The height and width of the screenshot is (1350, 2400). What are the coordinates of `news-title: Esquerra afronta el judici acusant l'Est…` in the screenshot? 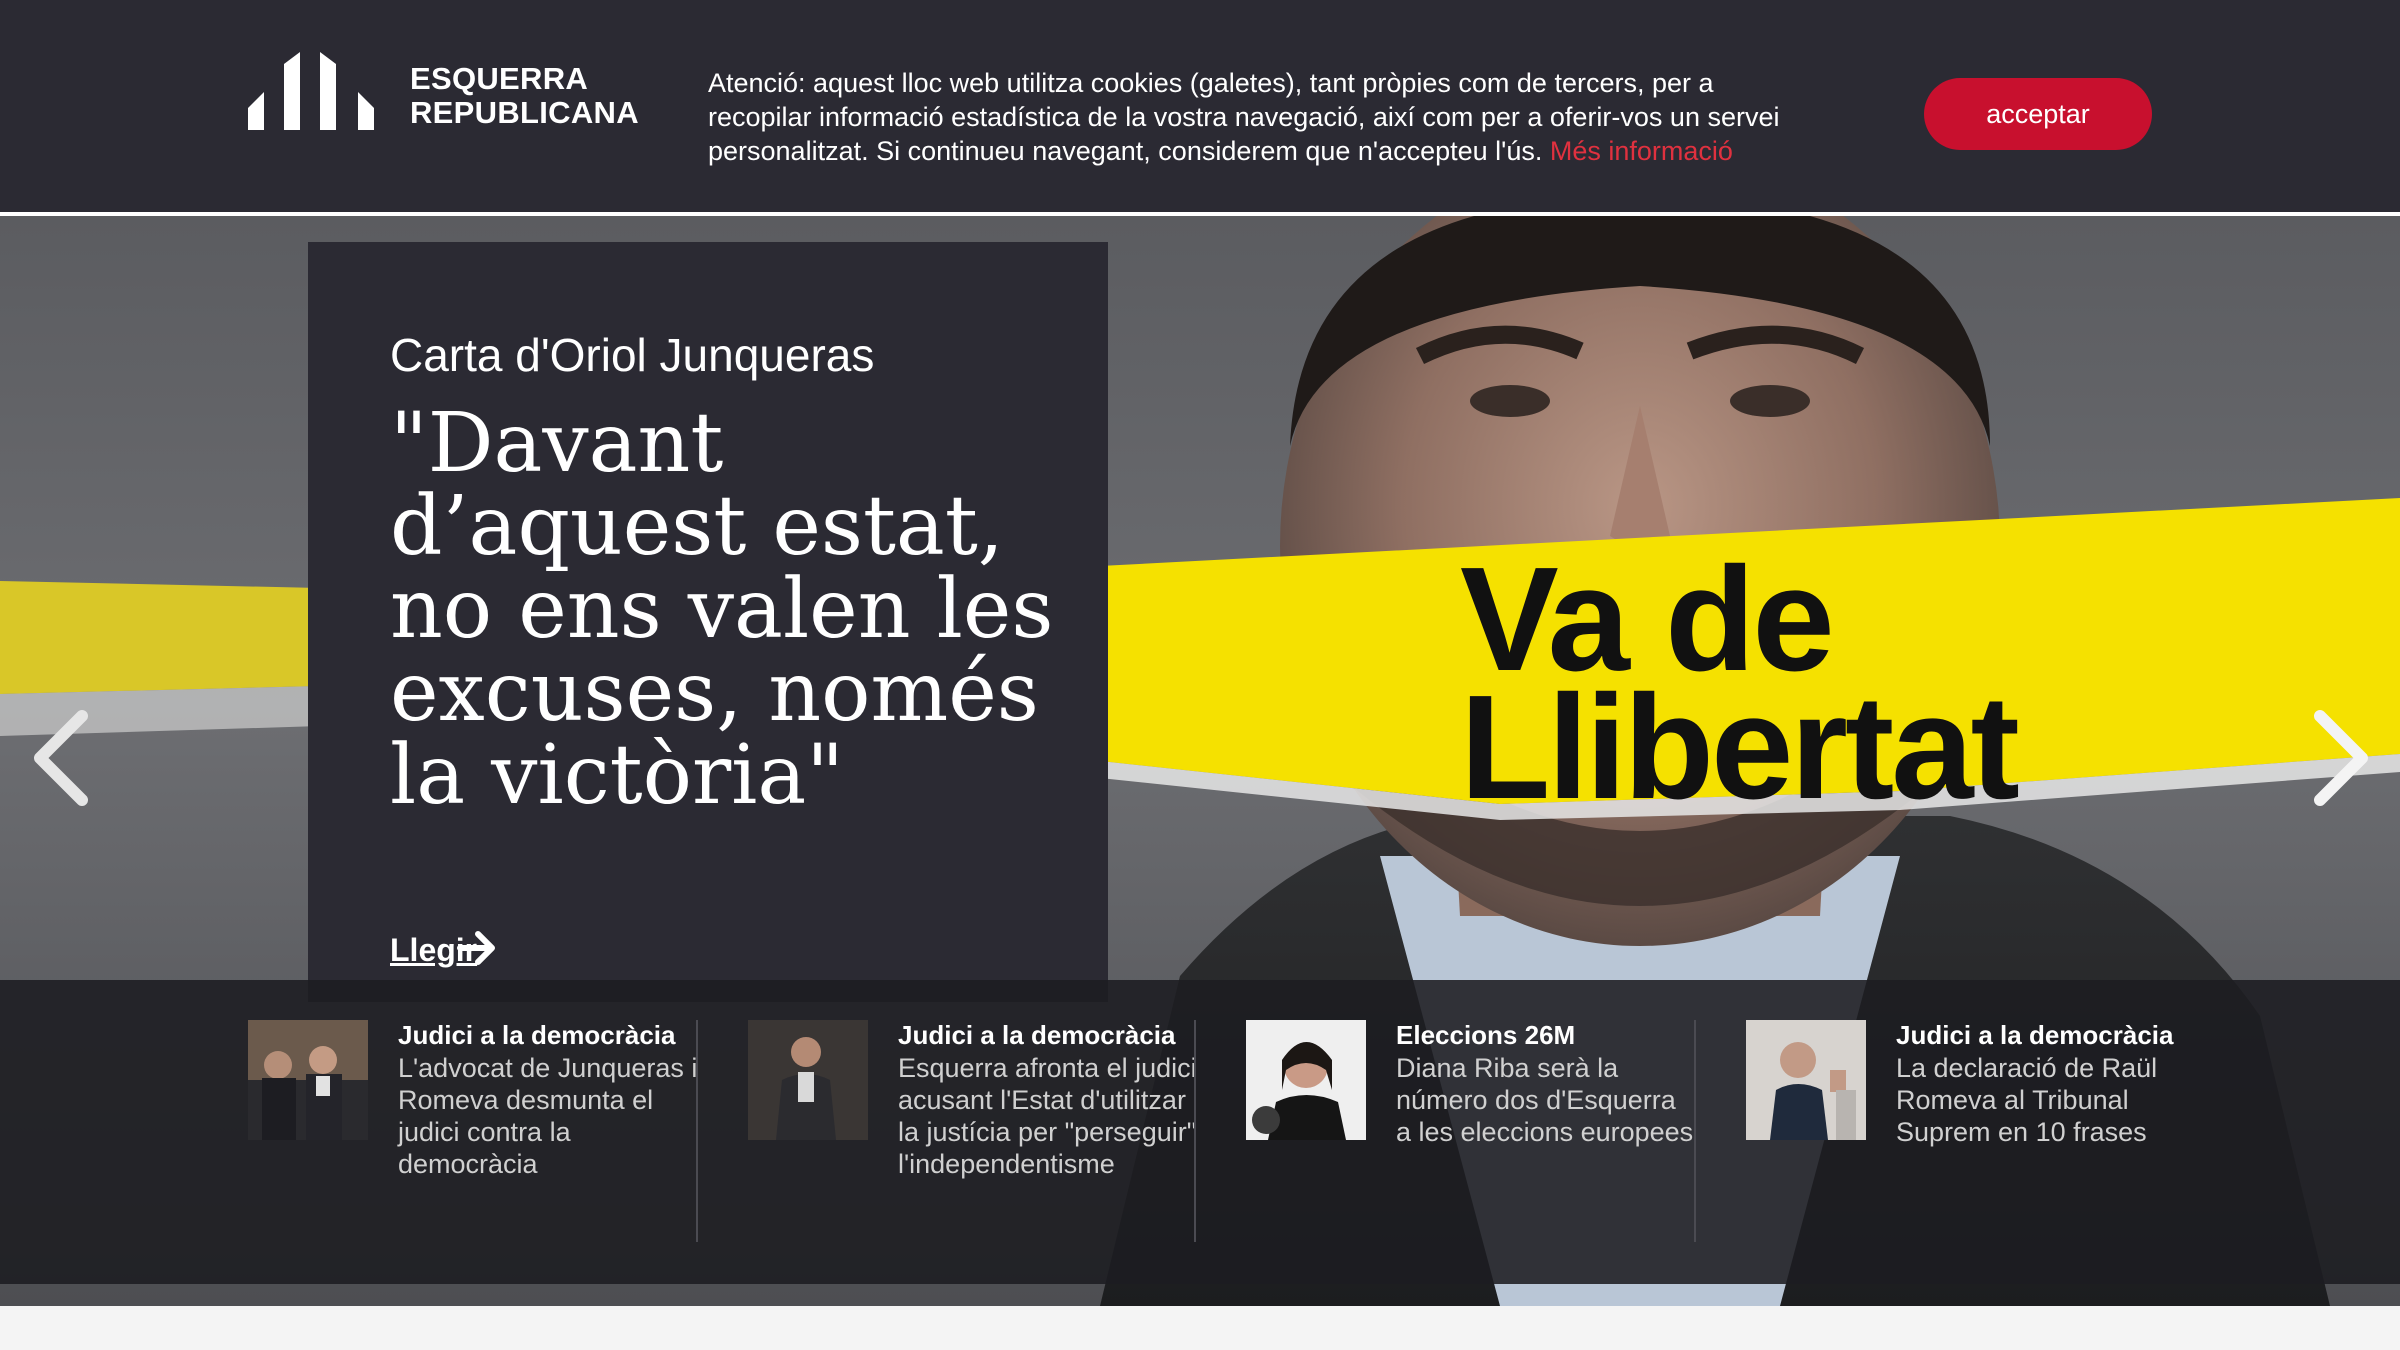 It's located at (1047, 1116).